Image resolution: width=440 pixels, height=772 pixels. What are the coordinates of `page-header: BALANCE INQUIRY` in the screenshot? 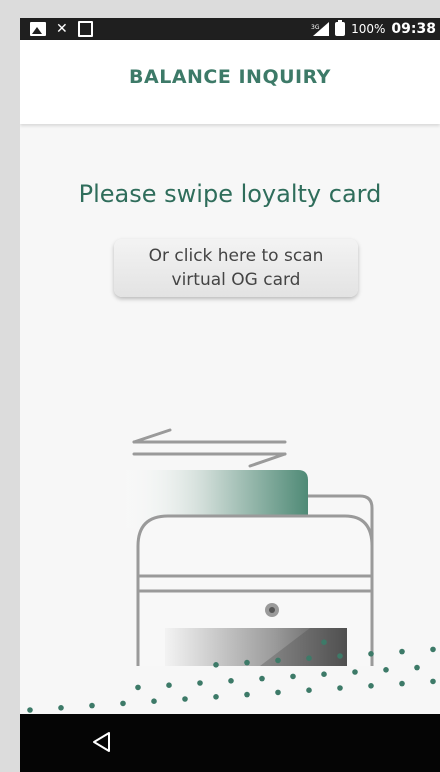 It's located at (230, 82).